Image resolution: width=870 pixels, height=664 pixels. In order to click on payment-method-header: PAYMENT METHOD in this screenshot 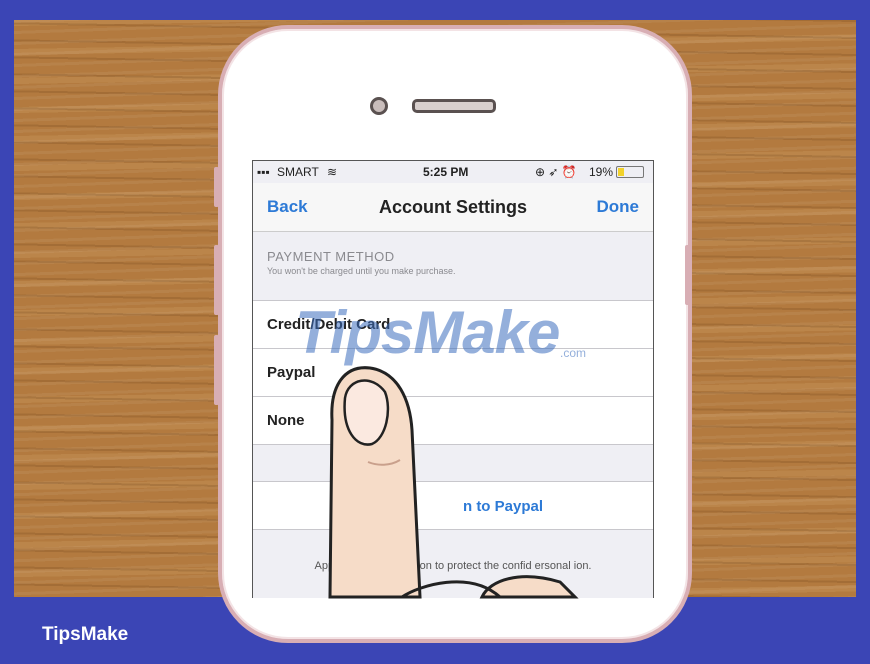, I will do `click(331, 256)`.